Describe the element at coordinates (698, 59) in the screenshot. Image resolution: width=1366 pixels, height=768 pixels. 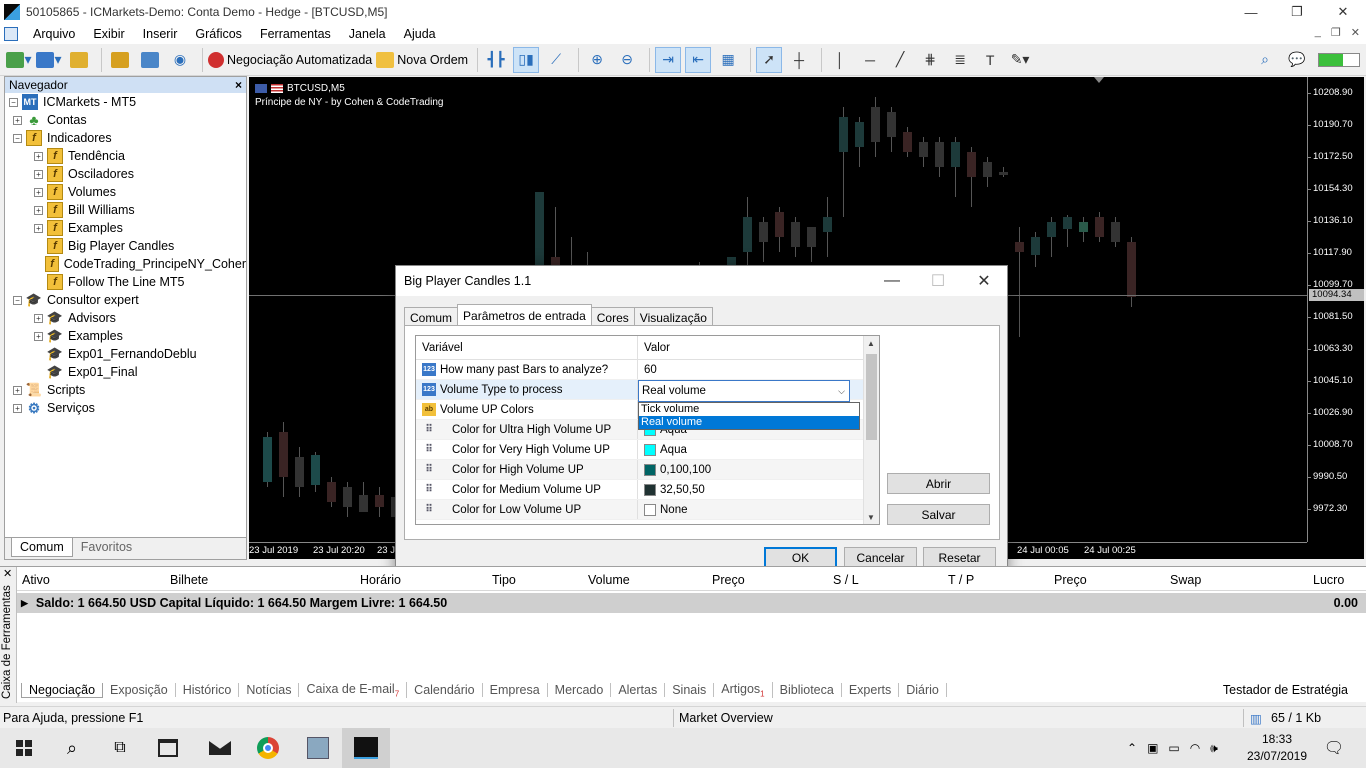
I see `chart-shift-icon: ⇤` at that location.